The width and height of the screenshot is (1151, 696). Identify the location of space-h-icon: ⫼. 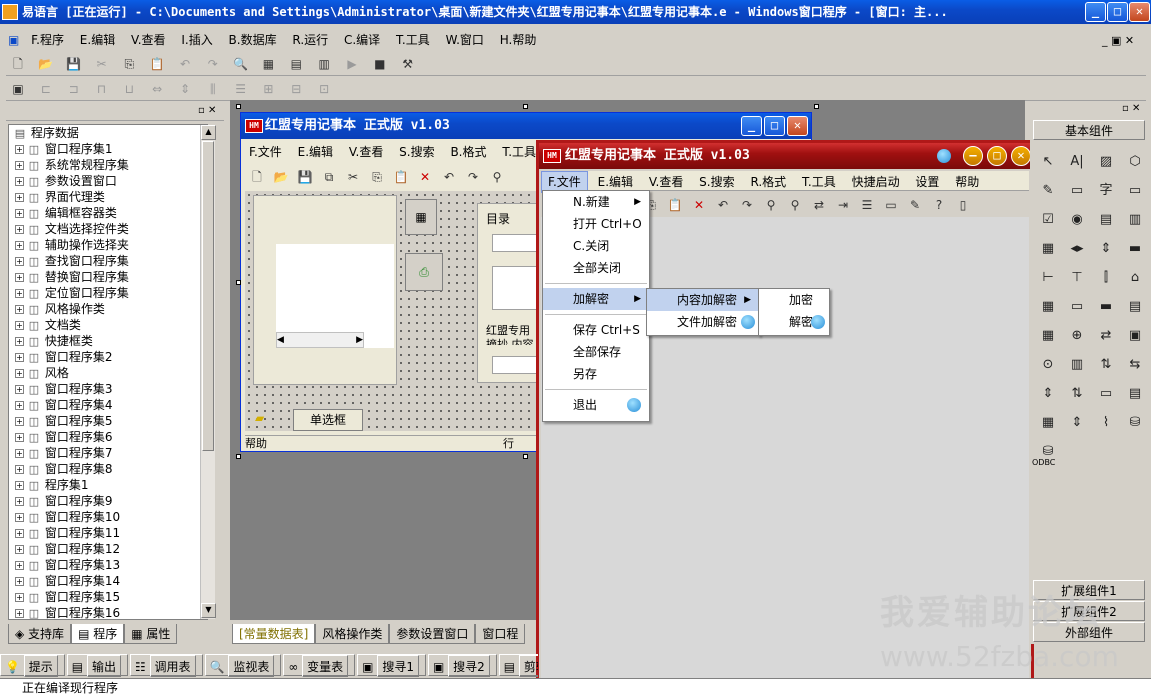
(213, 89).